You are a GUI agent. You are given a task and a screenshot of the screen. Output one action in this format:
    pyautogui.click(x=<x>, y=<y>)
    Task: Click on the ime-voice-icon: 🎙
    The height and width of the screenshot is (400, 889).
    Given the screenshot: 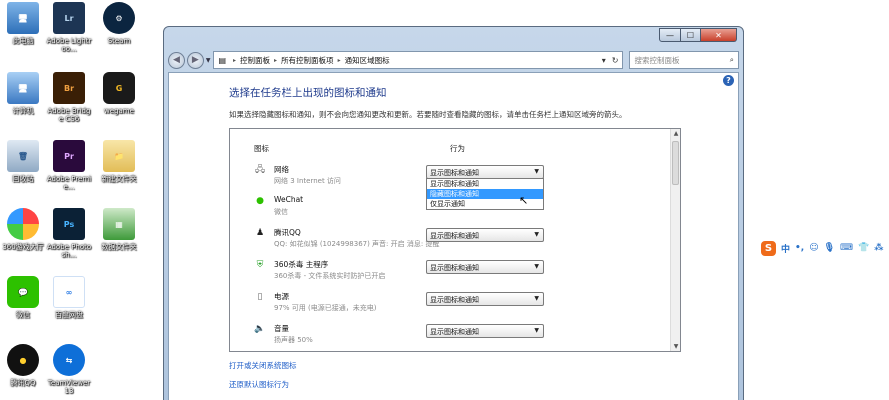 What is the action you would take?
    pyautogui.click(x=829, y=248)
    